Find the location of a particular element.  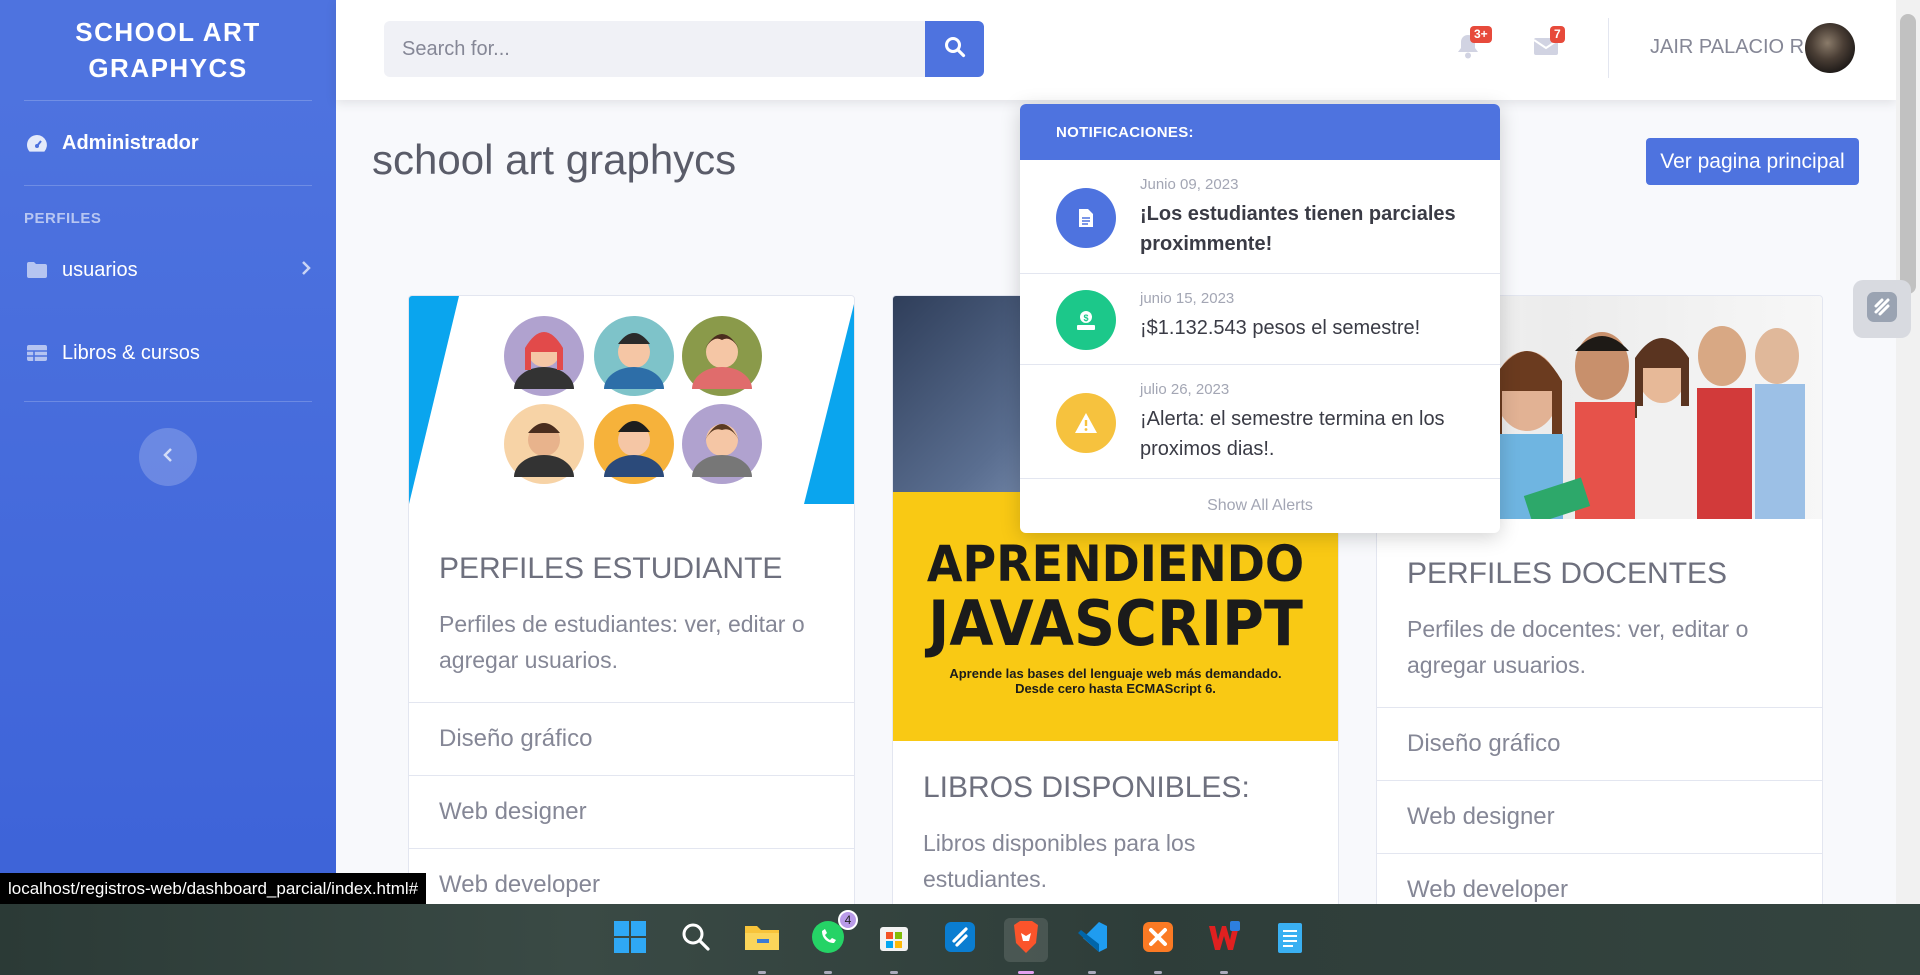

notification-text: ¡$1.132.543 pesos el semestre! is located at coordinates (1280, 328).